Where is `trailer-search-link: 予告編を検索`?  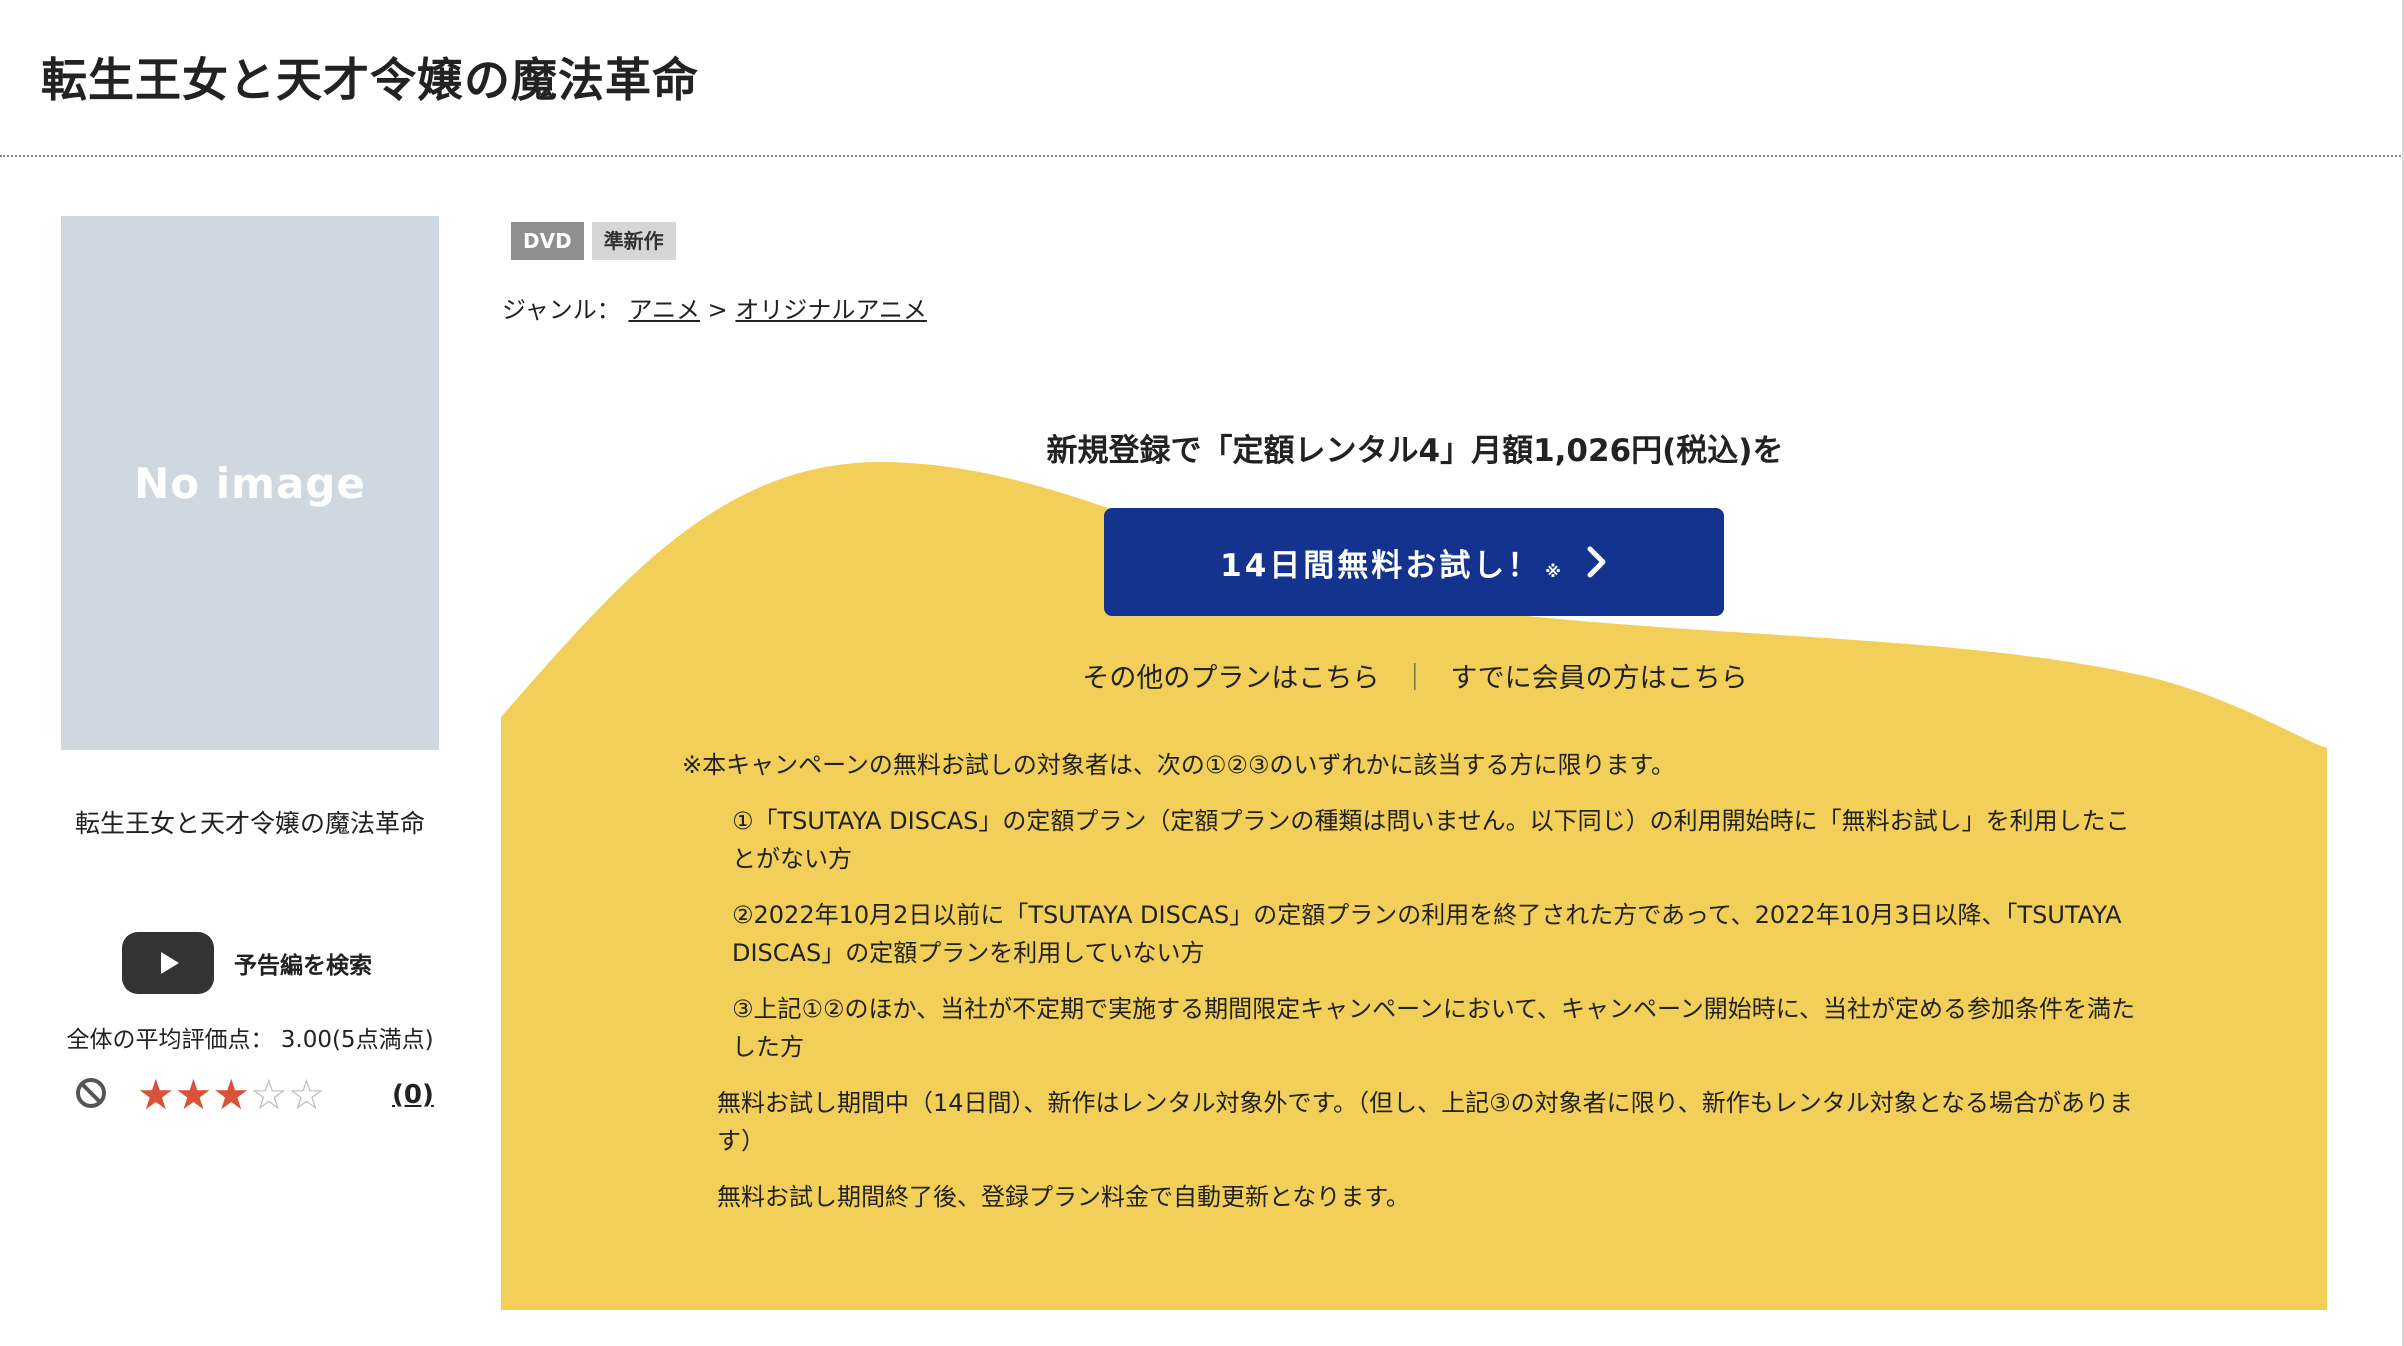 trailer-search-link: 予告編を検索 is located at coordinates (303, 963).